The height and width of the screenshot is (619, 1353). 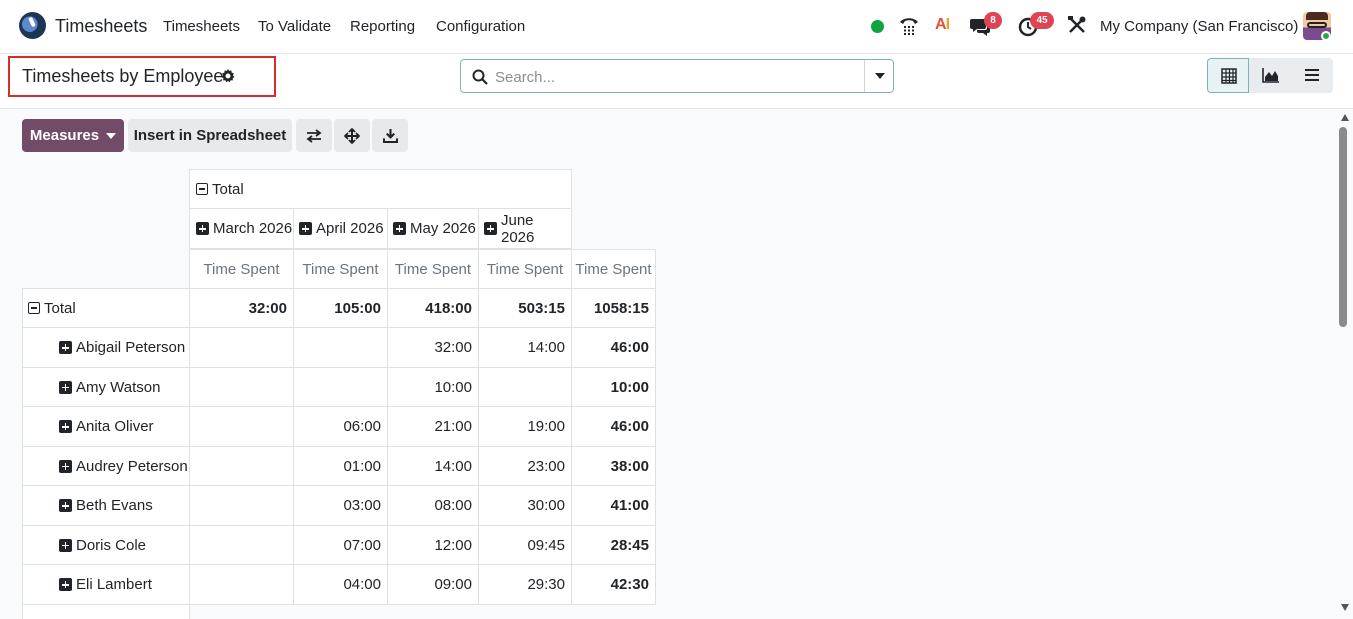 What do you see at coordinates (1345, 607) in the screenshot?
I see `scroll-down-arrow-icon` at bounding box center [1345, 607].